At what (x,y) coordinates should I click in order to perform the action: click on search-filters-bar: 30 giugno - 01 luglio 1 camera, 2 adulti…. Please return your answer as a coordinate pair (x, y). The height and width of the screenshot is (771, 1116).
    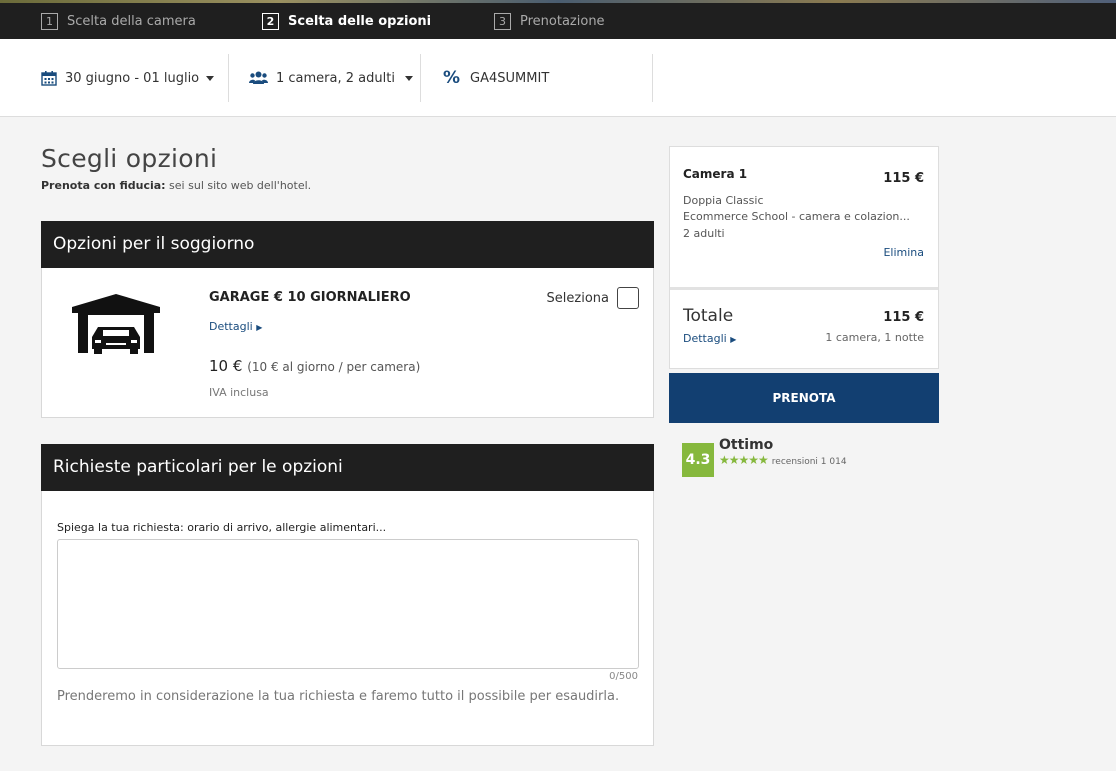
    Looking at the image, I should click on (558, 78).